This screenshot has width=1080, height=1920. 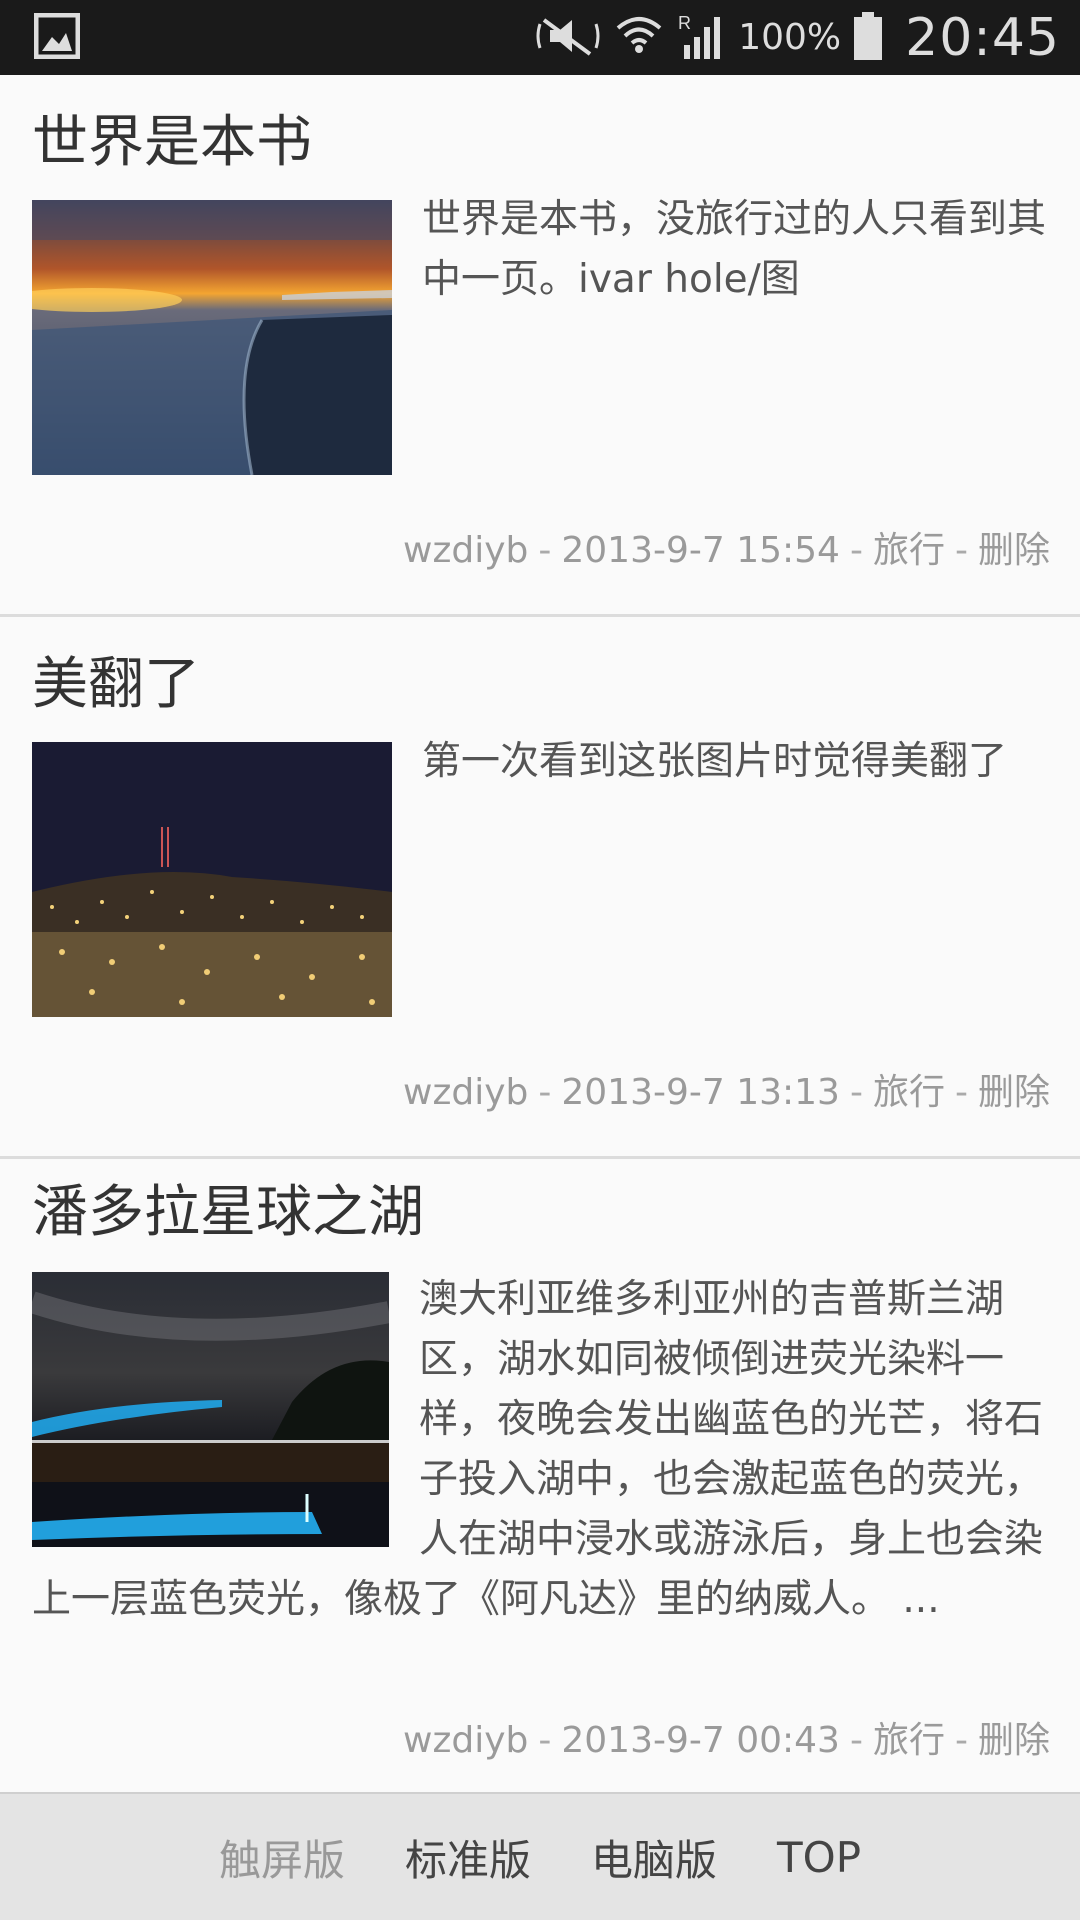 I want to click on post-title: 潘多拉星球之湖, so click(x=228, y=1207).